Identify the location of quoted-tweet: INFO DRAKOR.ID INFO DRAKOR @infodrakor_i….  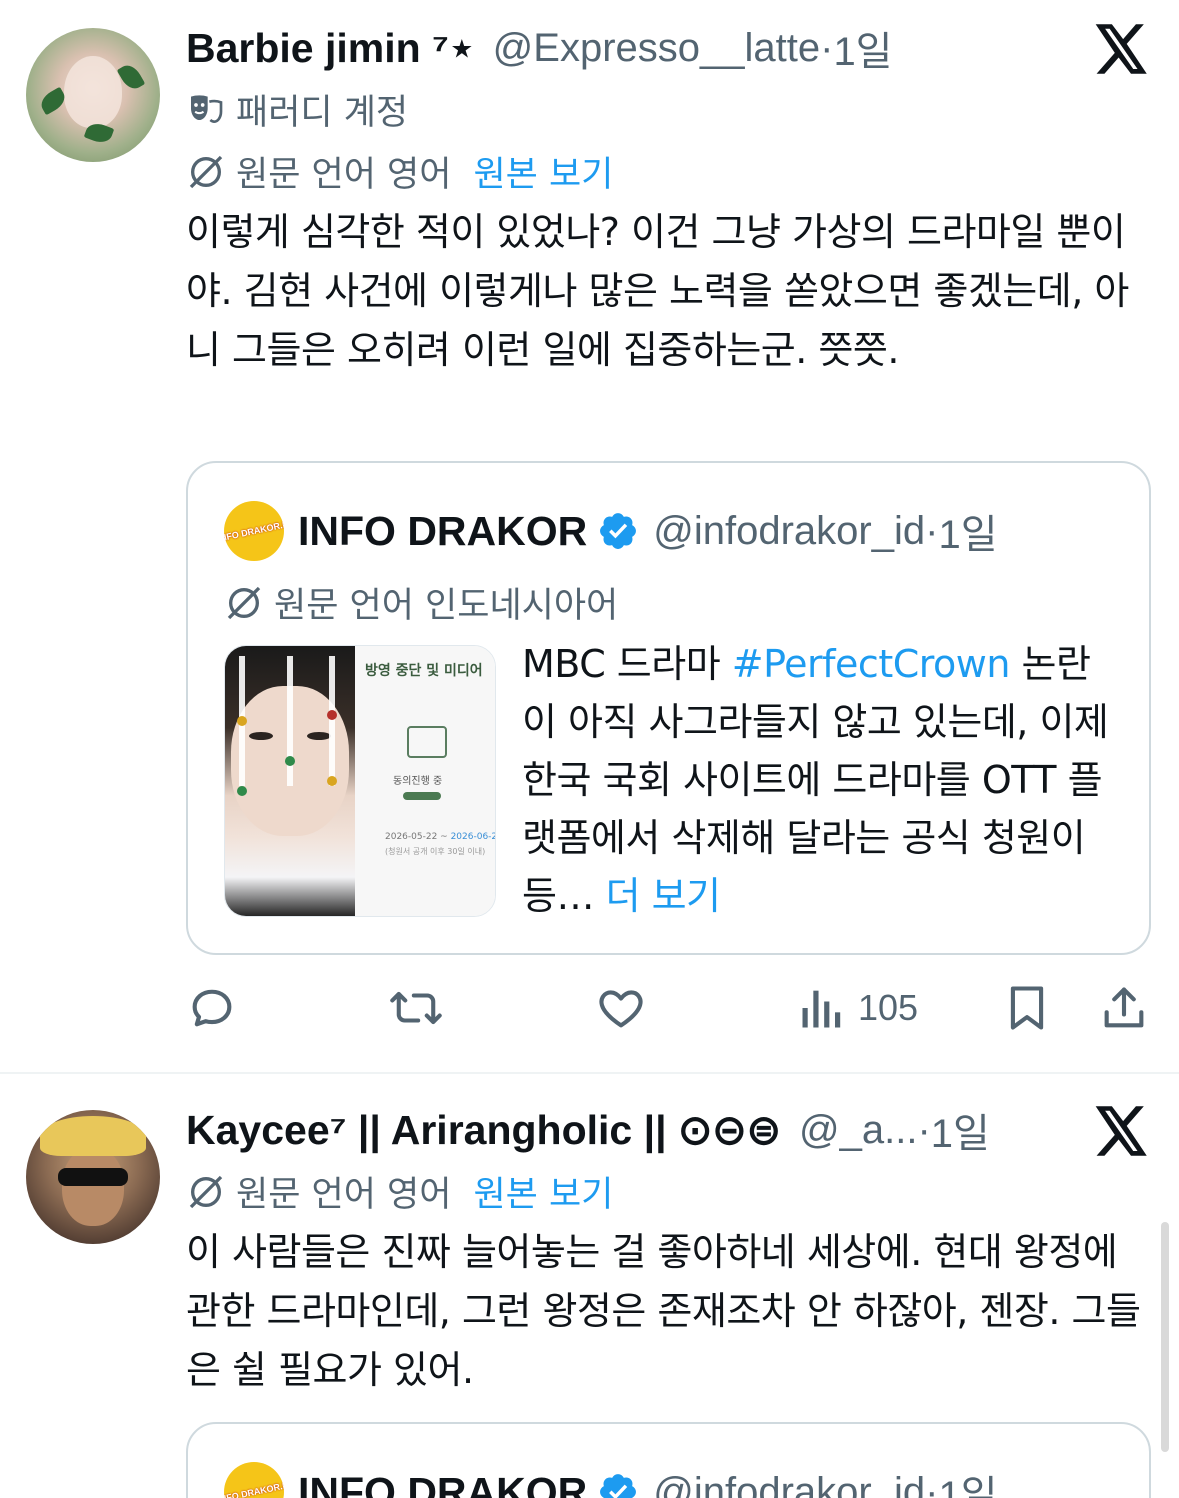
(668, 1460).